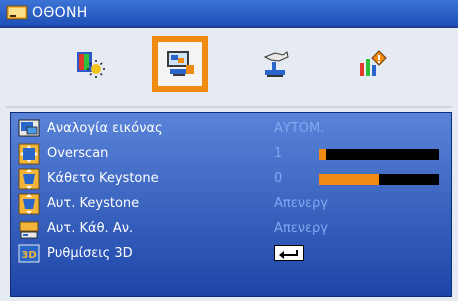 The width and height of the screenshot is (458, 301). Describe the element at coordinates (299, 128) in the screenshot. I see `menu-item-value: ΑΥΤΟΜ.` at that location.